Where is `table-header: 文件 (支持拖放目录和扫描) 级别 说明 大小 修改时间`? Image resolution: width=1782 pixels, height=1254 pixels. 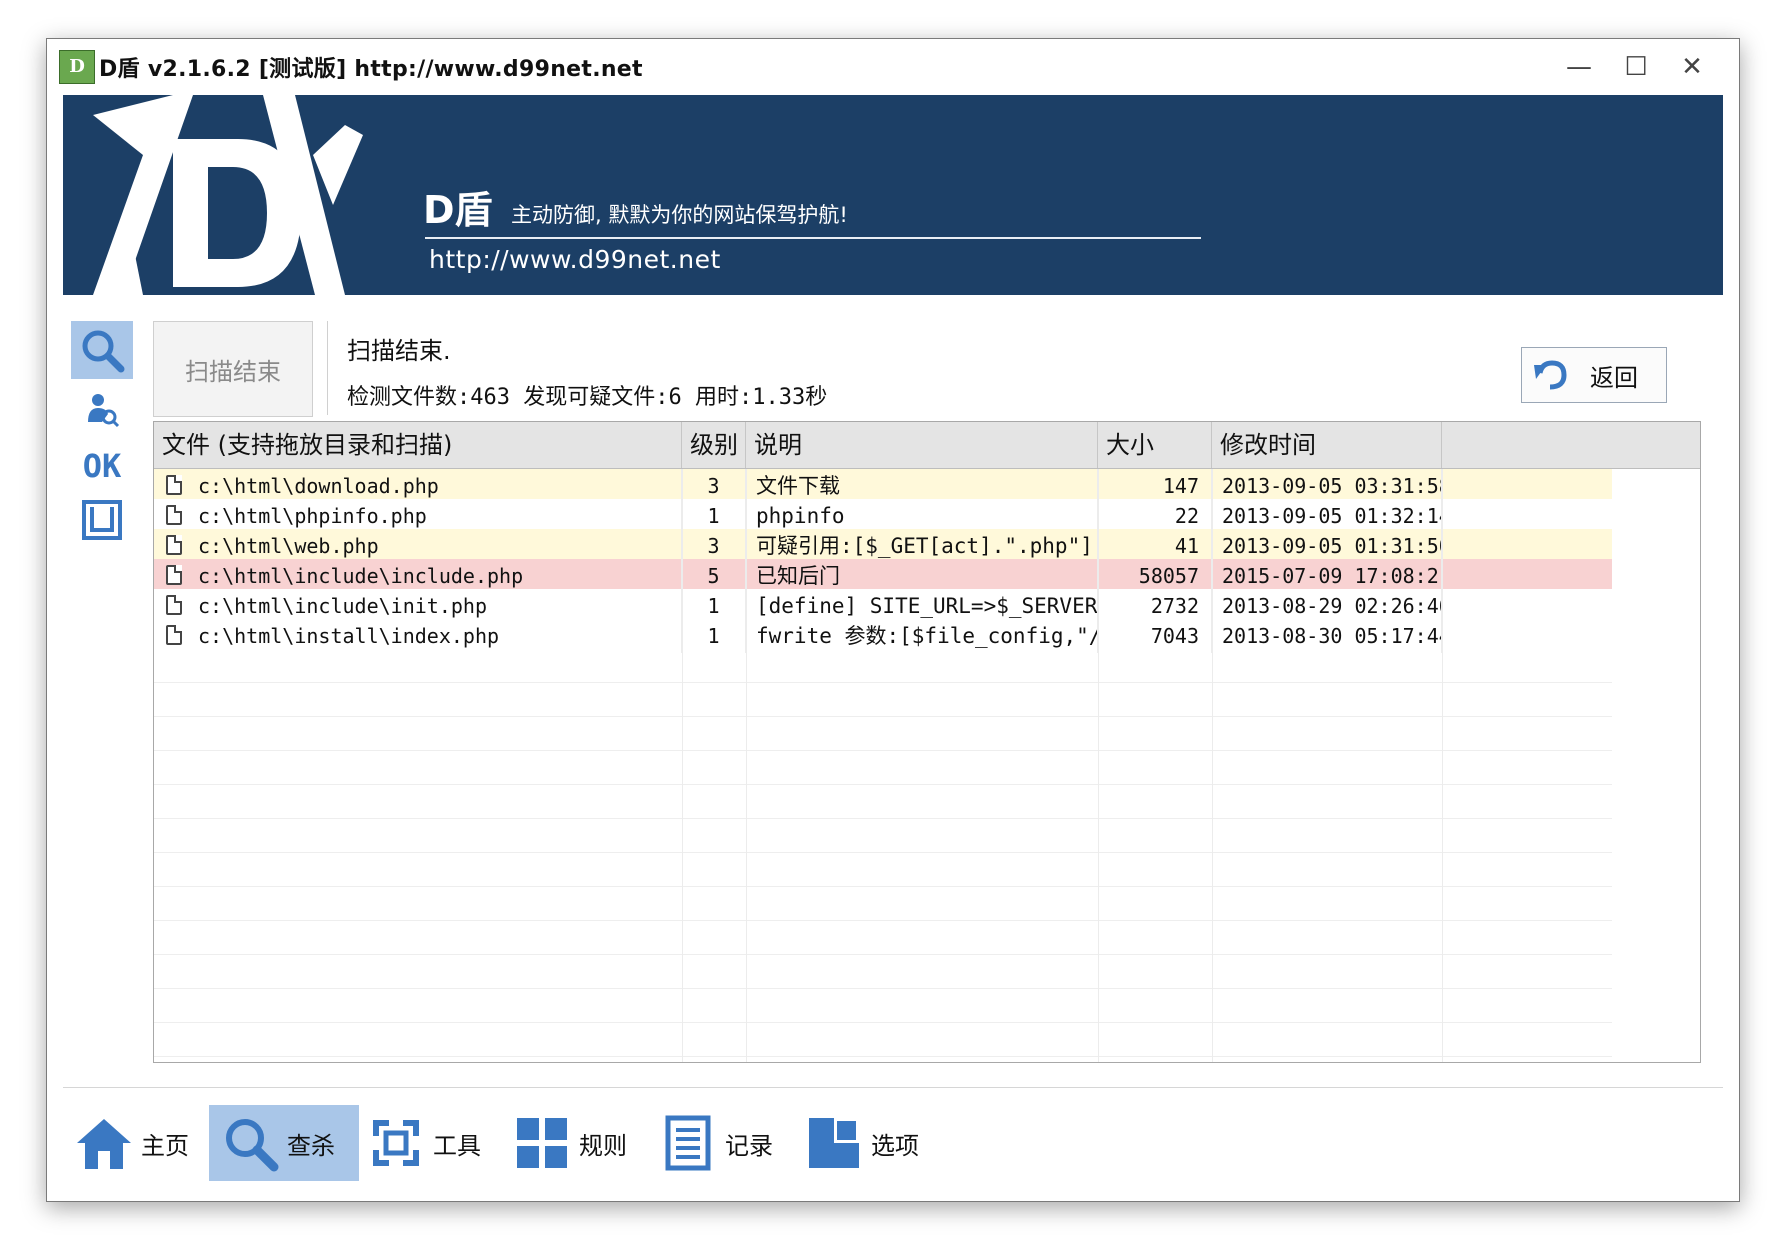 table-header: 文件 (支持拖放目录和扫描) 级别 说明 大小 修改时间 is located at coordinates (927, 445).